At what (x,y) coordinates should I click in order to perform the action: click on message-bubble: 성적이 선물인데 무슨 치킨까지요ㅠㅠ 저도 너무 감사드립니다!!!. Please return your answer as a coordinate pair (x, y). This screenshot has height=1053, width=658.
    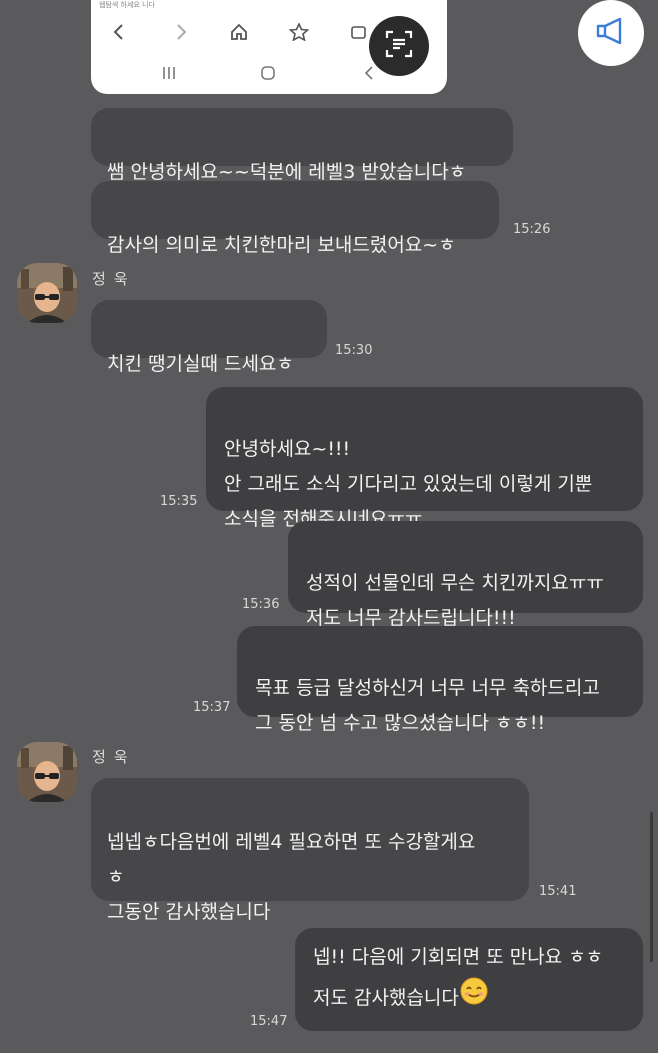
    Looking at the image, I should click on (465, 575).